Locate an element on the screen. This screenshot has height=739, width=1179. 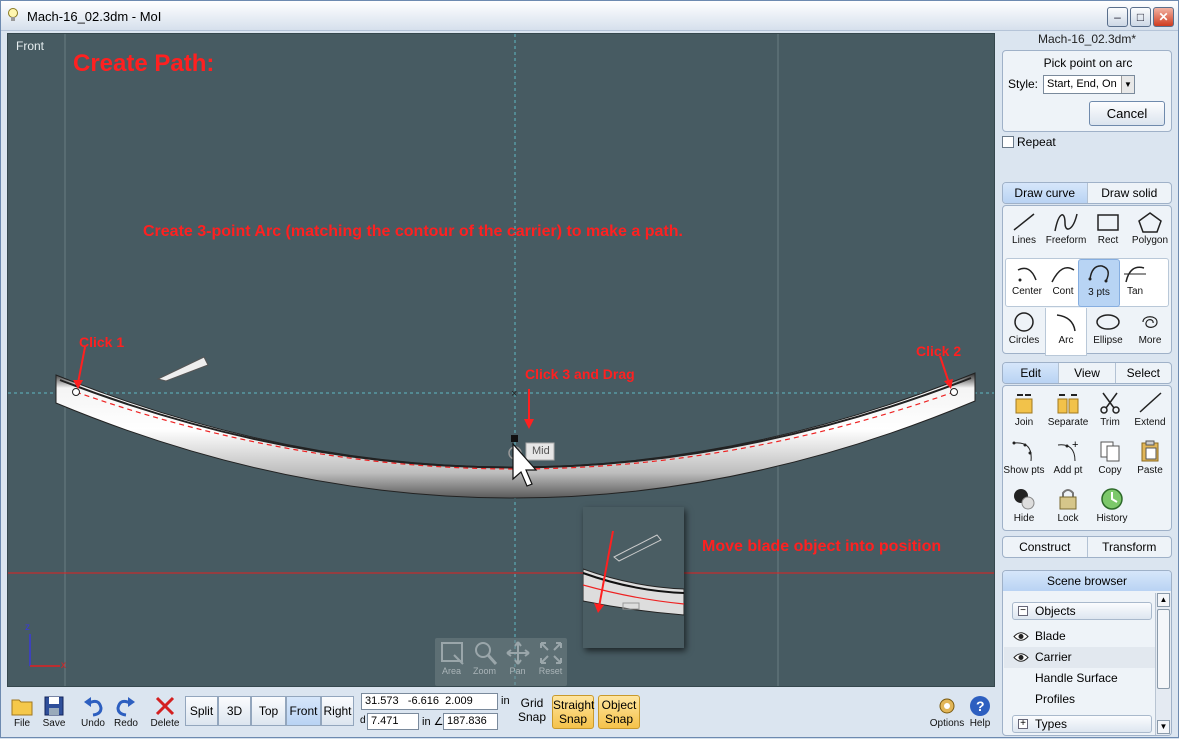
minimize-button: – is located at coordinates (1117, 17).